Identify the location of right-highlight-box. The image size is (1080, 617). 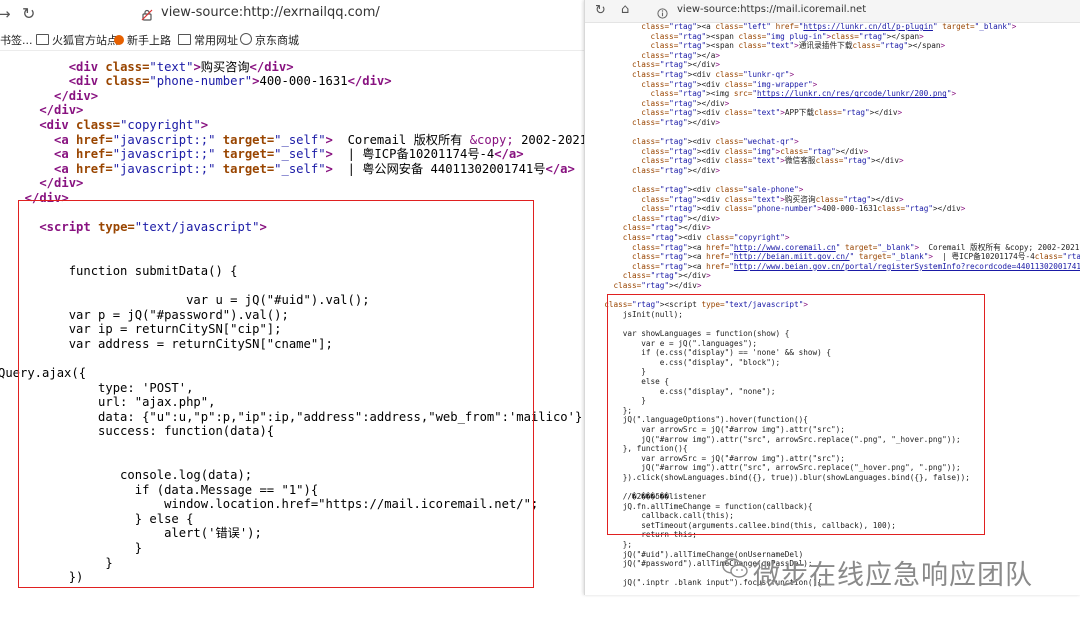
(796, 414).